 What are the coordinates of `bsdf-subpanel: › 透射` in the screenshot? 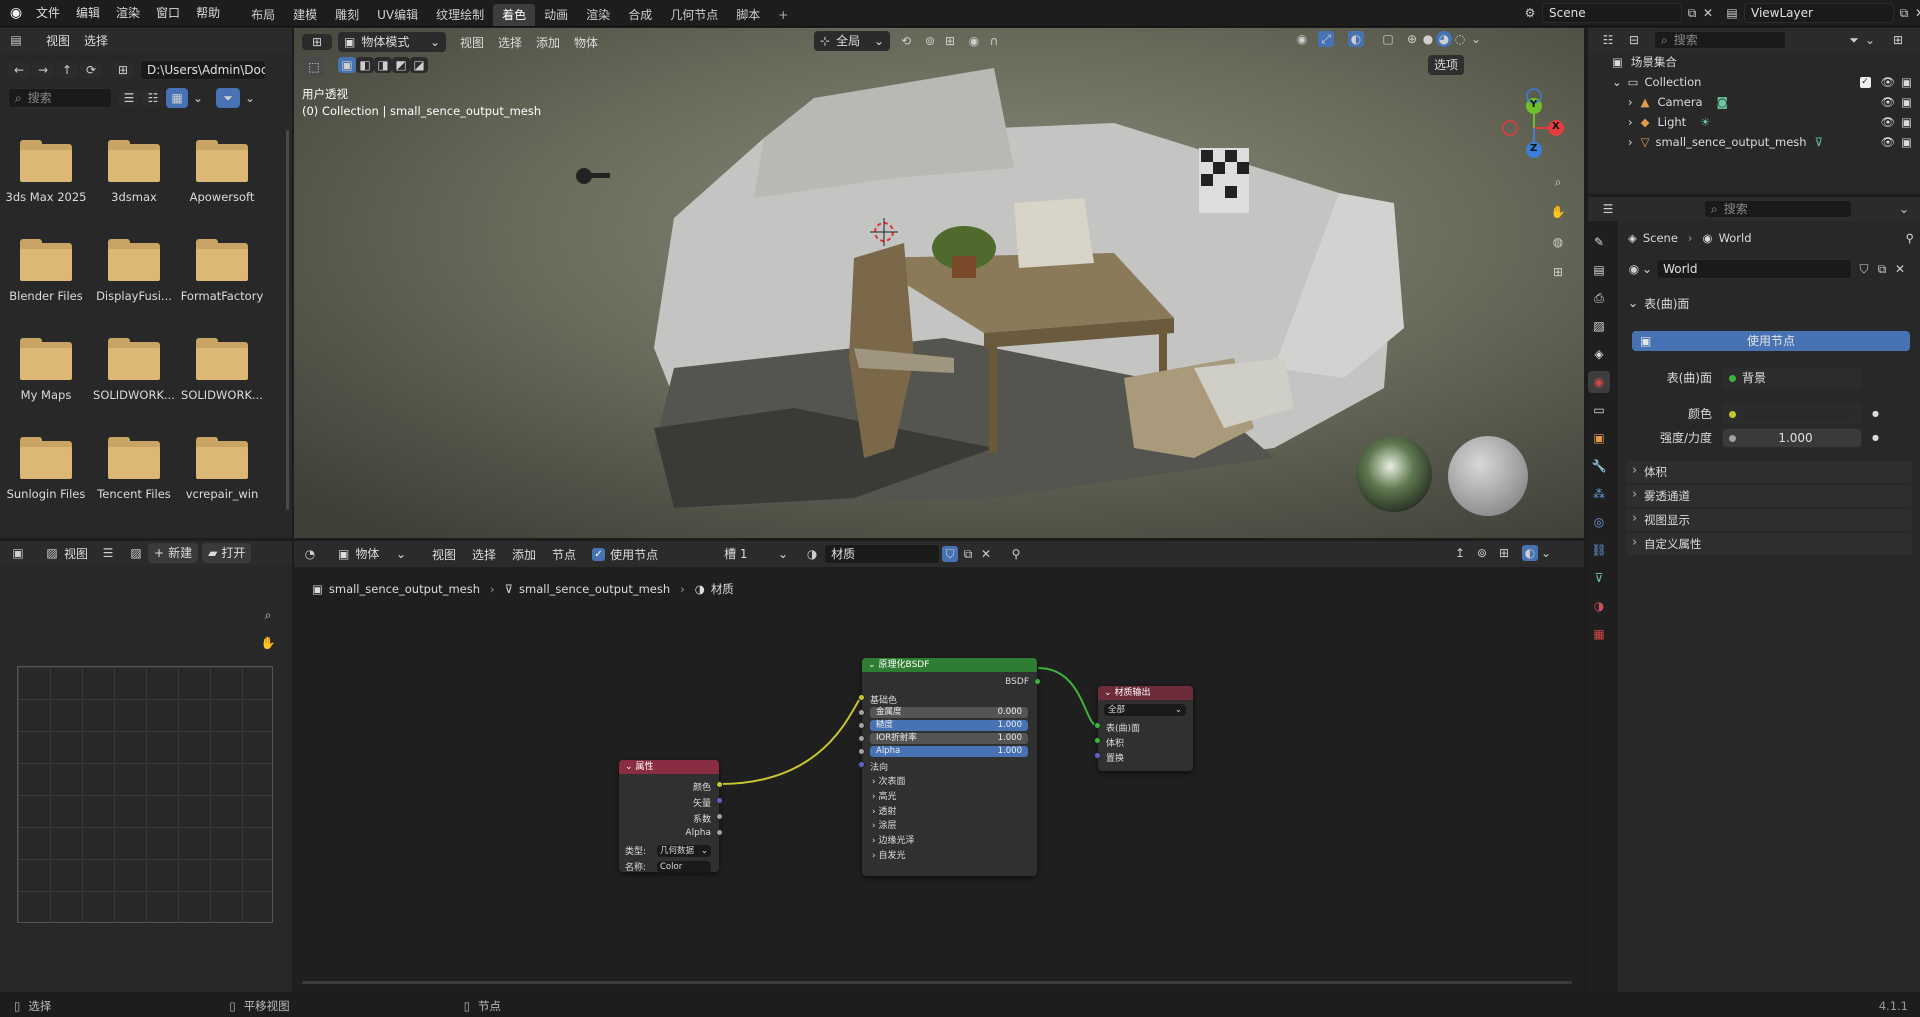 It's located at (884, 810).